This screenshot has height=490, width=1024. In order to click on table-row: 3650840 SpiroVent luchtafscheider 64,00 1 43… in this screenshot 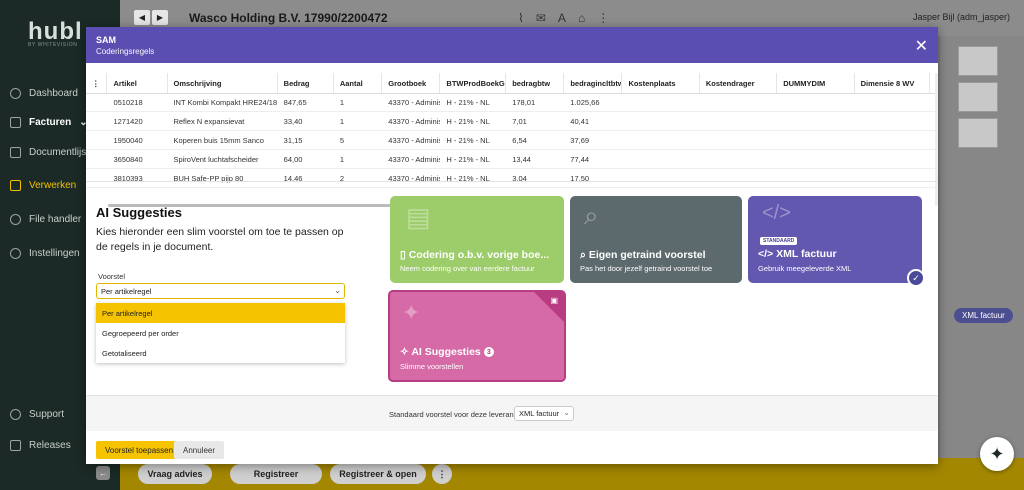, I will do `click(512, 160)`.